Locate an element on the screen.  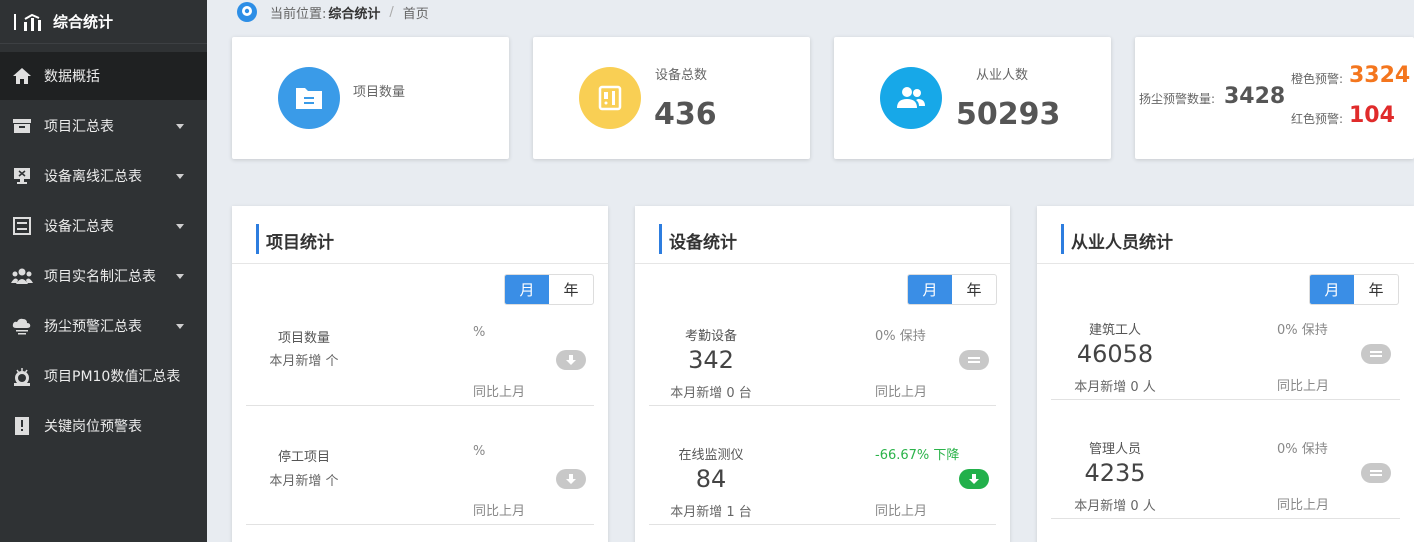
dust-warning-card: 扬尘预警数量: 3428 橙色预警: 3324 红色预警: 104 is located at coordinates (1274, 98).